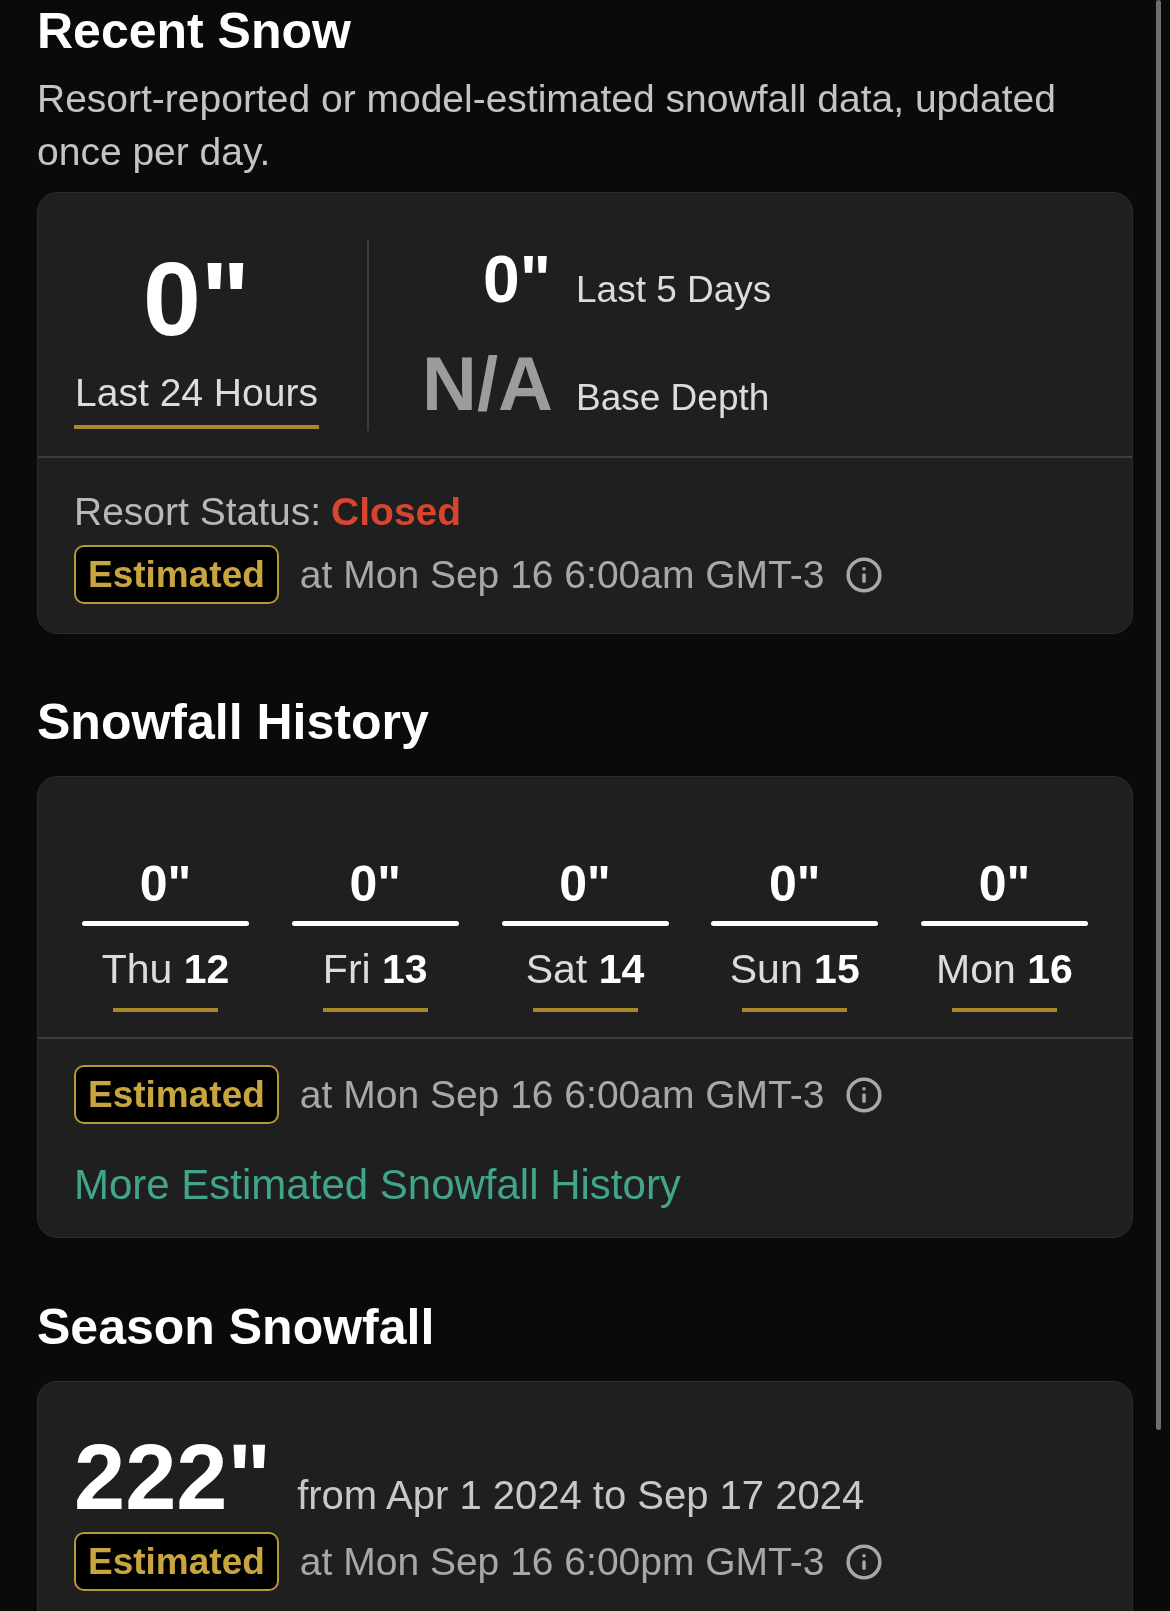 This screenshot has width=1170, height=1611. Describe the element at coordinates (196, 393) in the screenshot. I see `last-24h-label: Last 24 Hours` at that location.